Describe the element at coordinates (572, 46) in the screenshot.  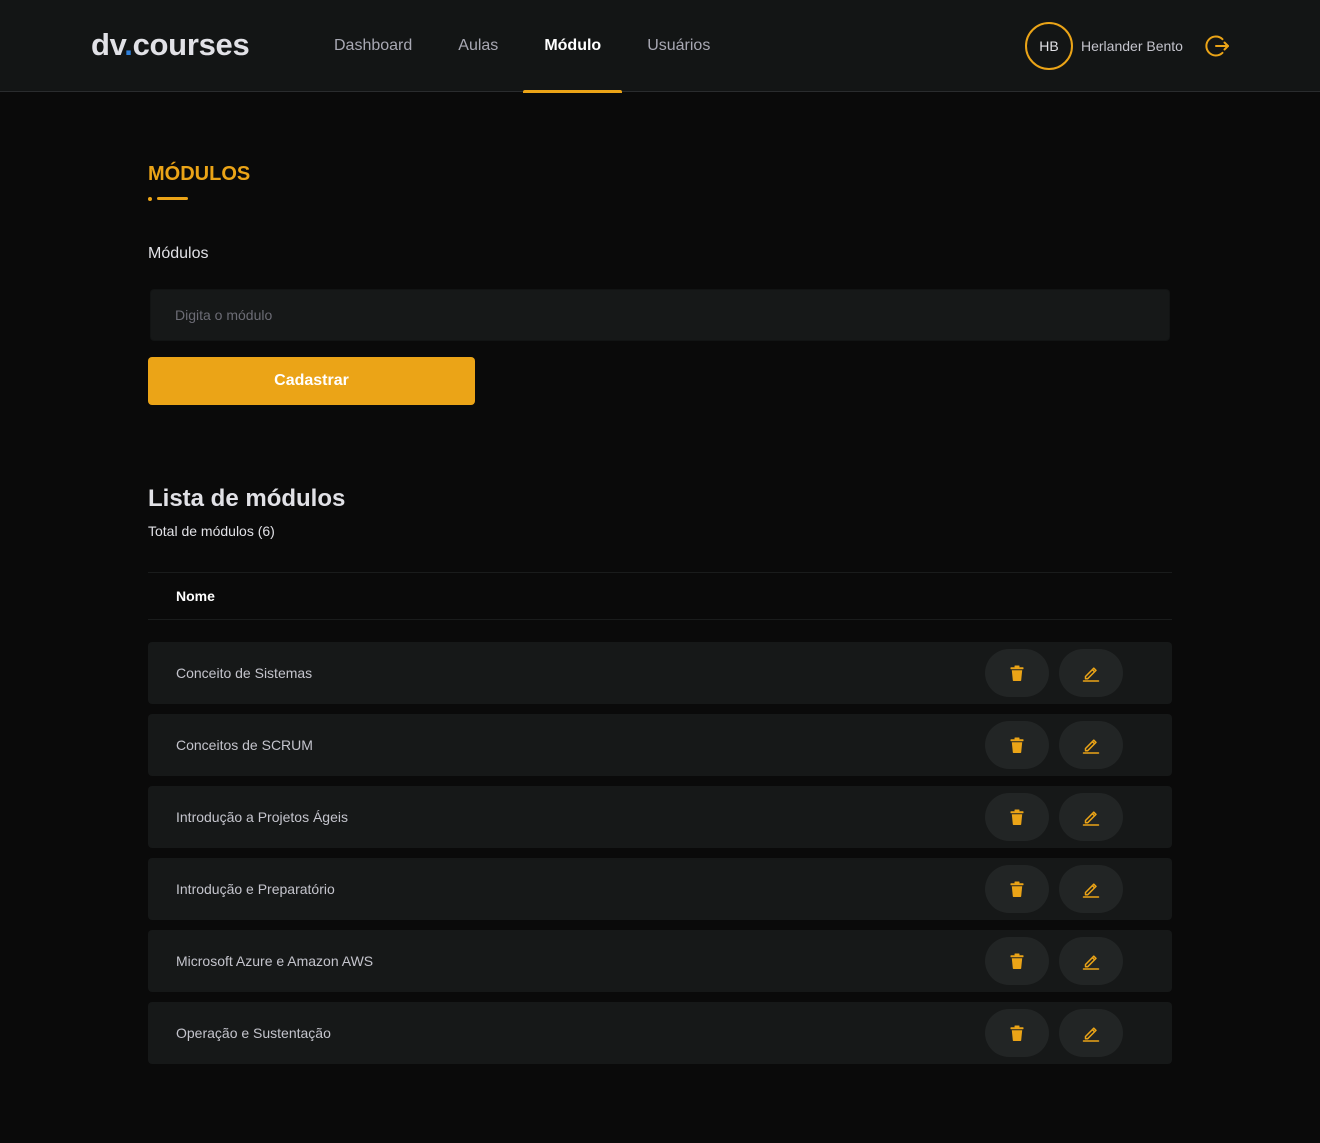
I see `nav-item-modulo: Módulo` at that location.